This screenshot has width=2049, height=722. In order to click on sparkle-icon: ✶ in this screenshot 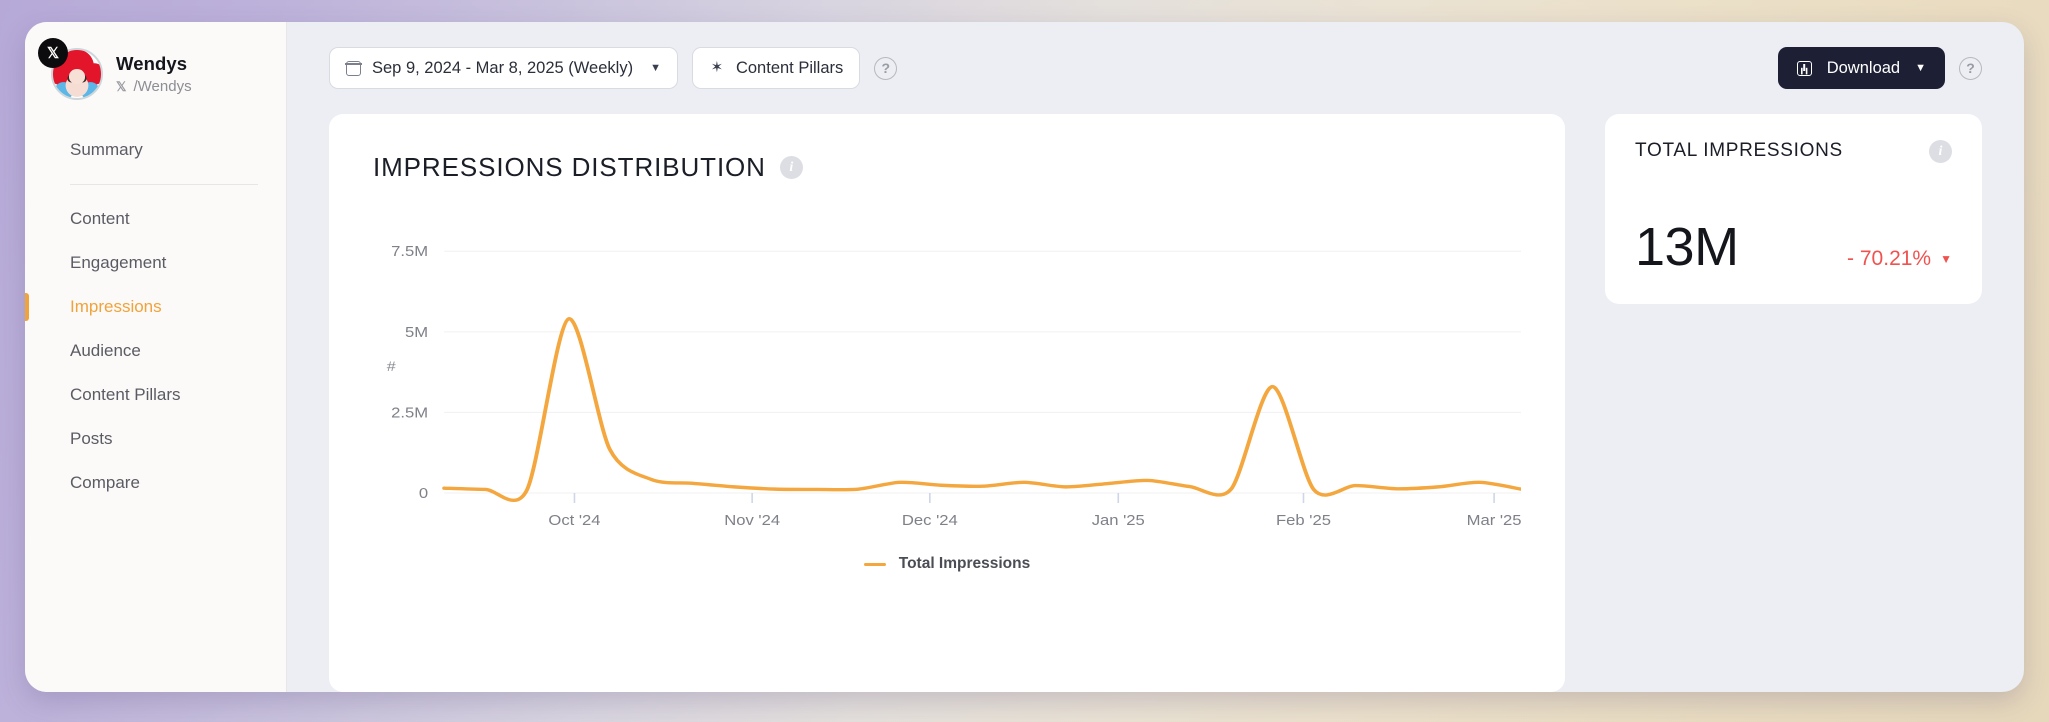, I will do `click(717, 67)`.